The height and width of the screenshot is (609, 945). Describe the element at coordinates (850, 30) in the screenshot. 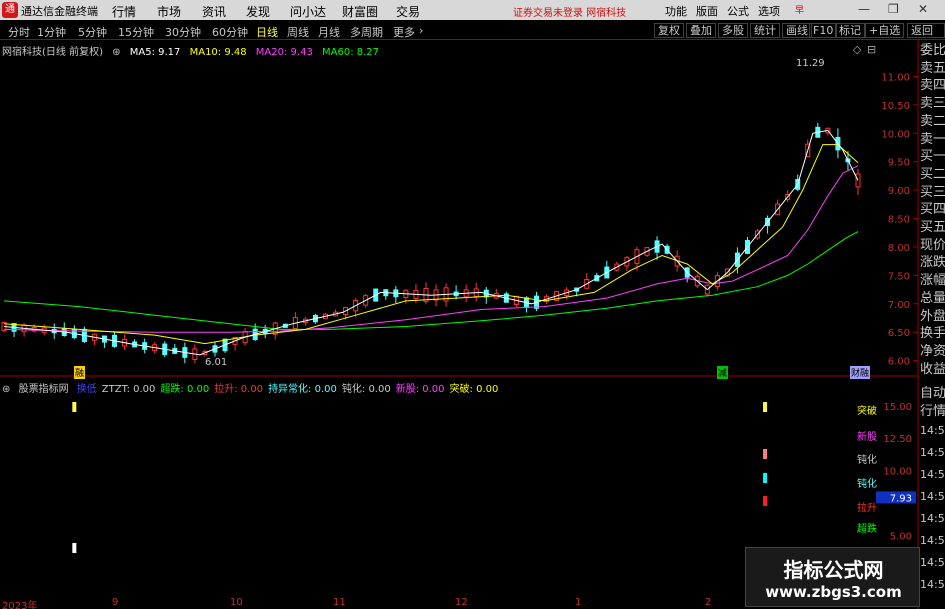

I see `mark-button: 标记` at that location.